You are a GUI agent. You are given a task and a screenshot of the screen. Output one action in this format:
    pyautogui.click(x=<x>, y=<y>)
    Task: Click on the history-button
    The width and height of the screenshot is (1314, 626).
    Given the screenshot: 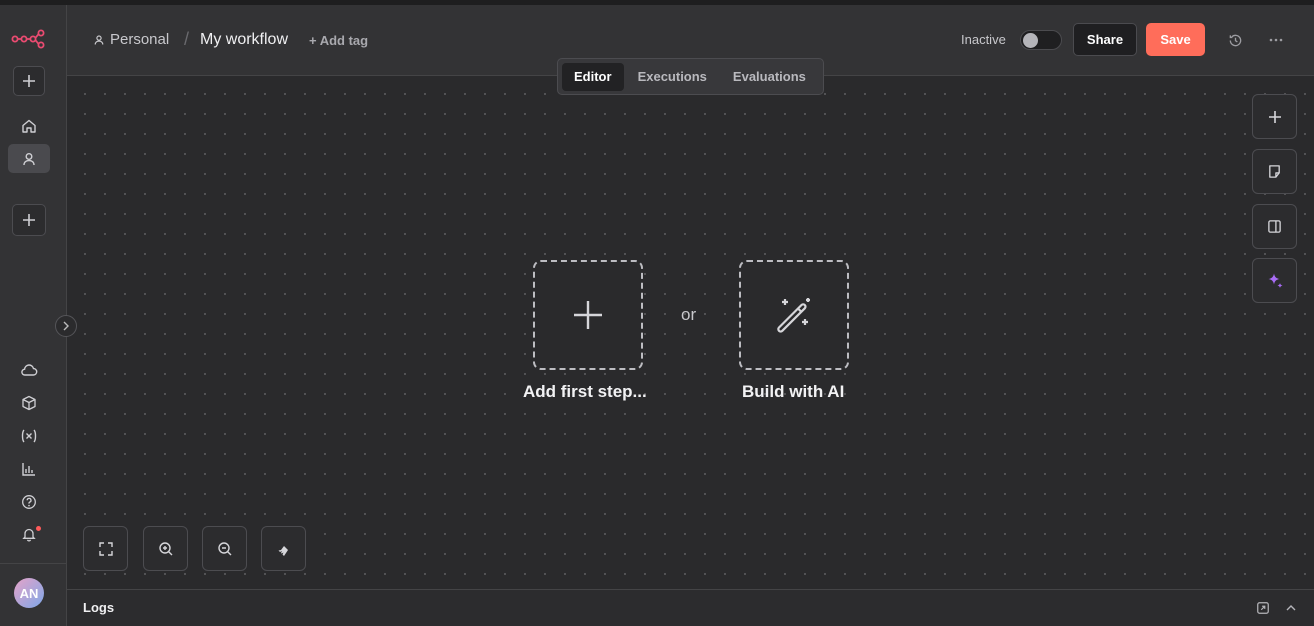 What is the action you would take?
    pyautogui.click(x=1235, y=40)
    